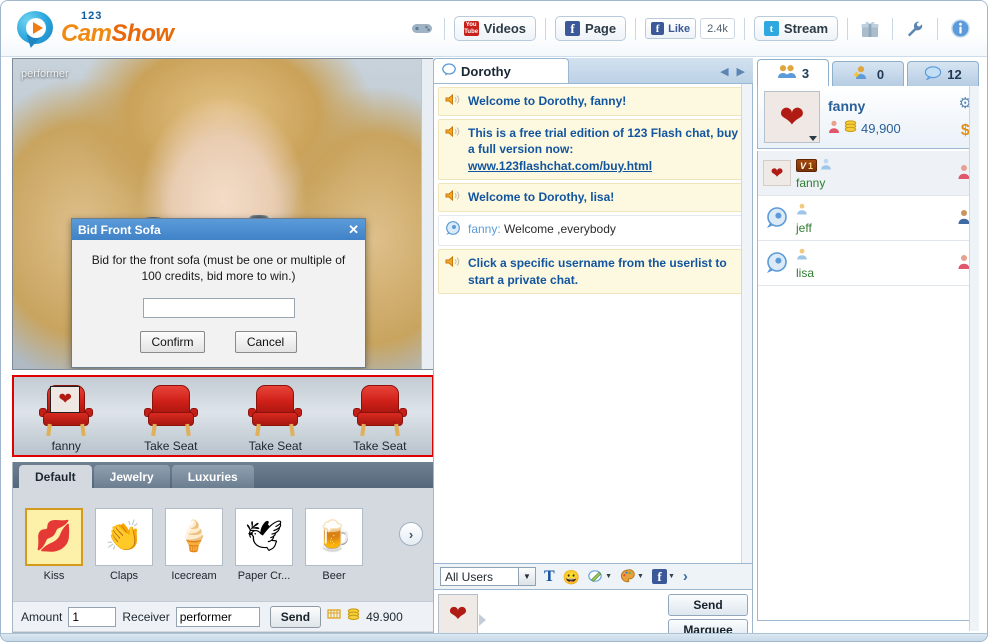 This screenshot has width=988, height=642. I want to click on user-badges: V 1, so click(814, 166).